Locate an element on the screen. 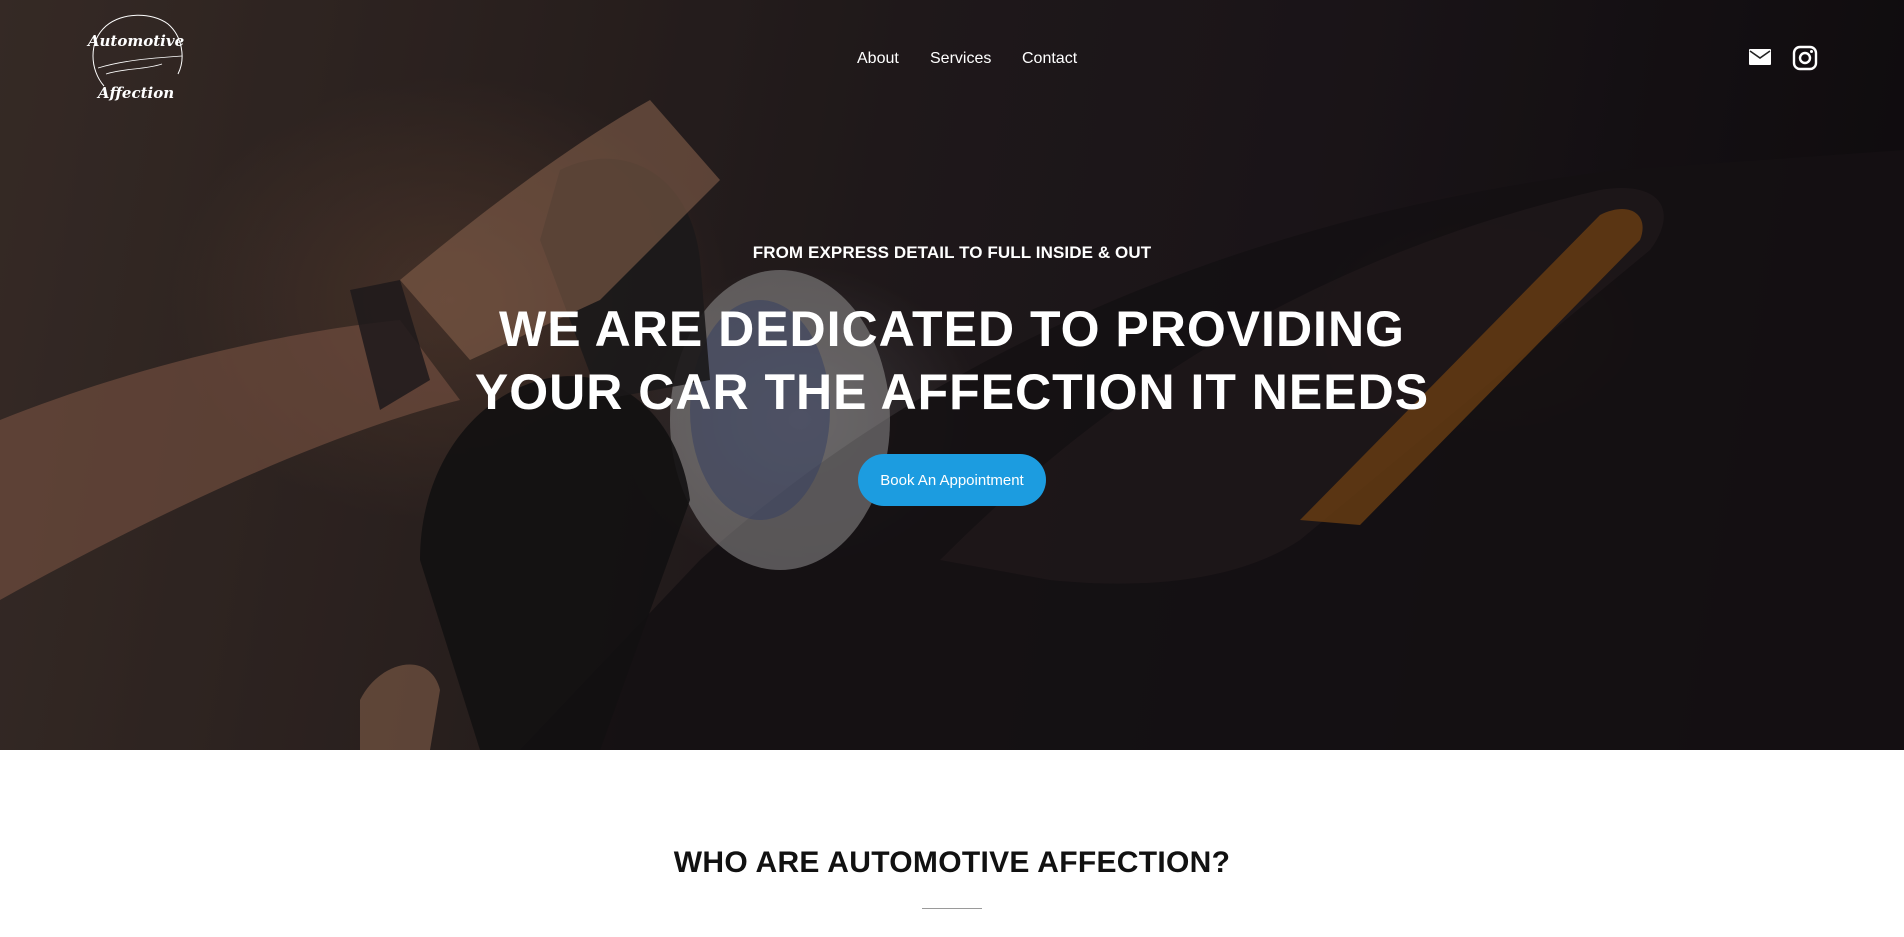 The image size is (1904, 937). nav-link-contact: Contact is located at coordinates (1049, 59).